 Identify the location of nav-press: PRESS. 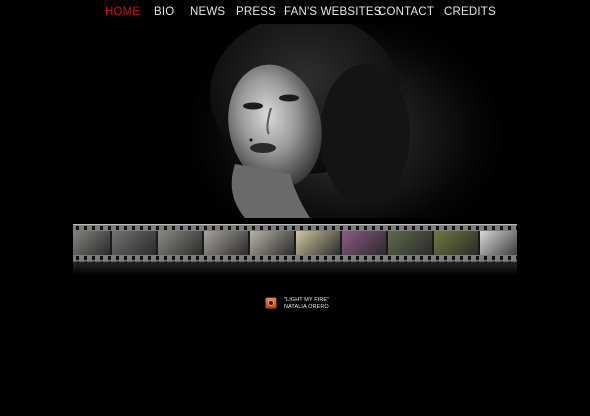
(256, 12).